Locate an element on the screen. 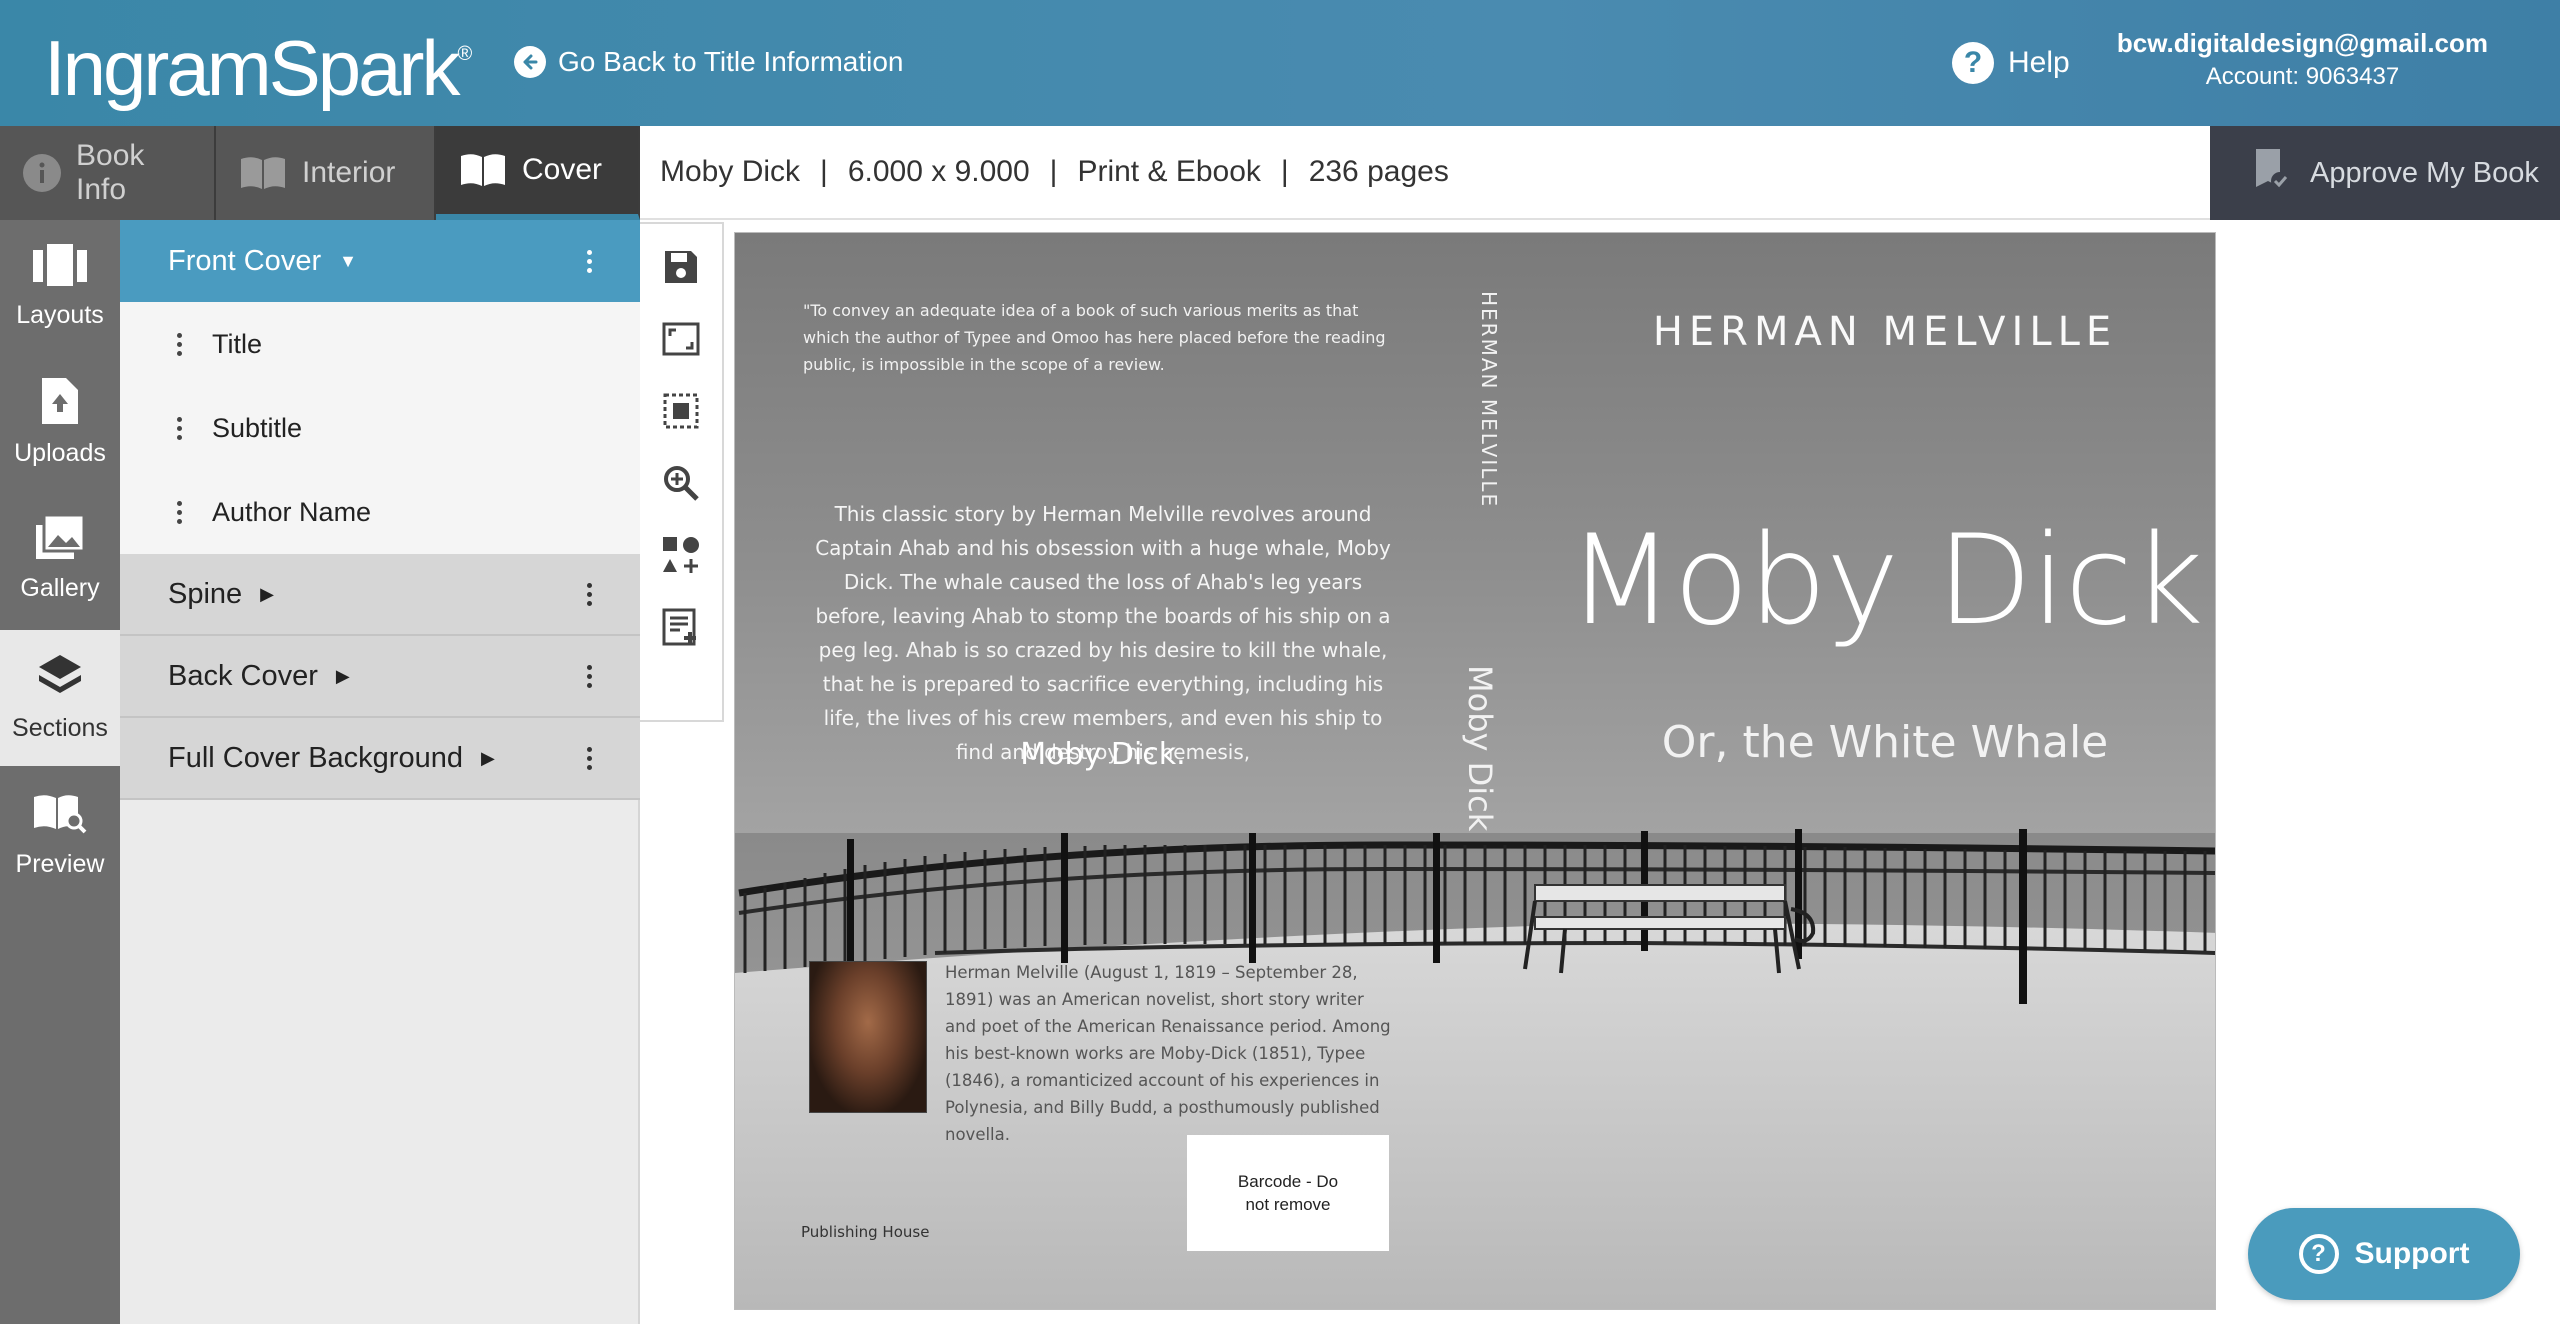  arrow-left-circle-icon is located at coordinates (530, 62).